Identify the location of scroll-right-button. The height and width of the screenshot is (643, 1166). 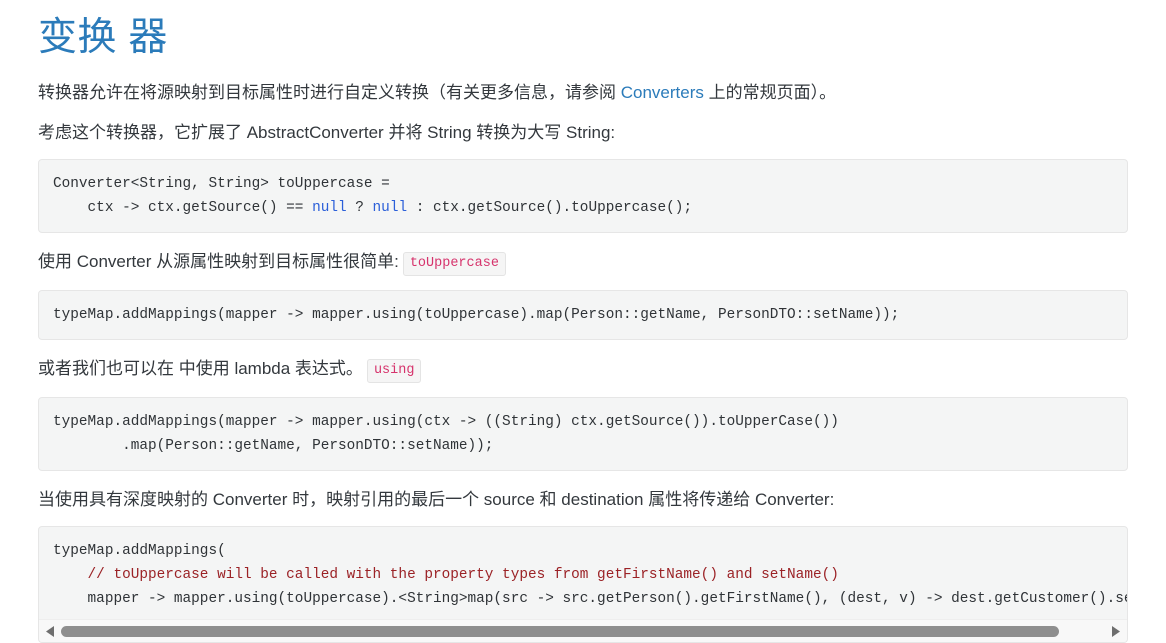
(1116, 631).